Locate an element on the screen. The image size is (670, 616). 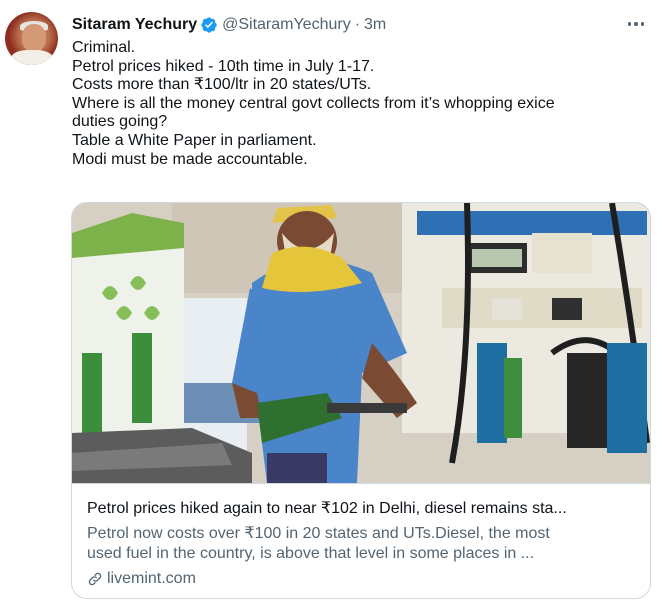
tweet-timestamp: 3m is located at coordinates (375, 25).